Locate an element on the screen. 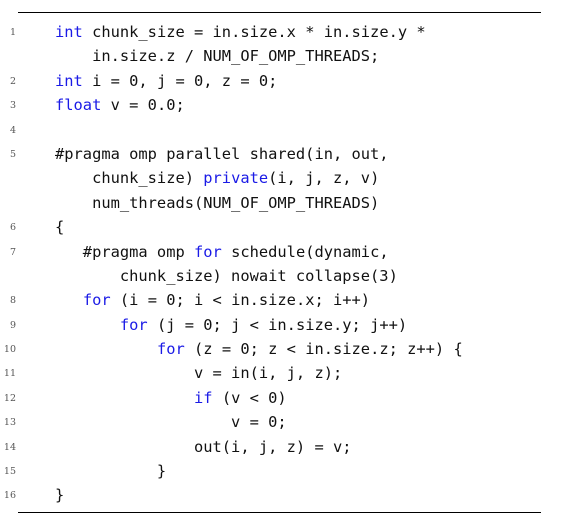  code-text: chunk_size) nowait collapse(3) is located at coordinates (226, 276).